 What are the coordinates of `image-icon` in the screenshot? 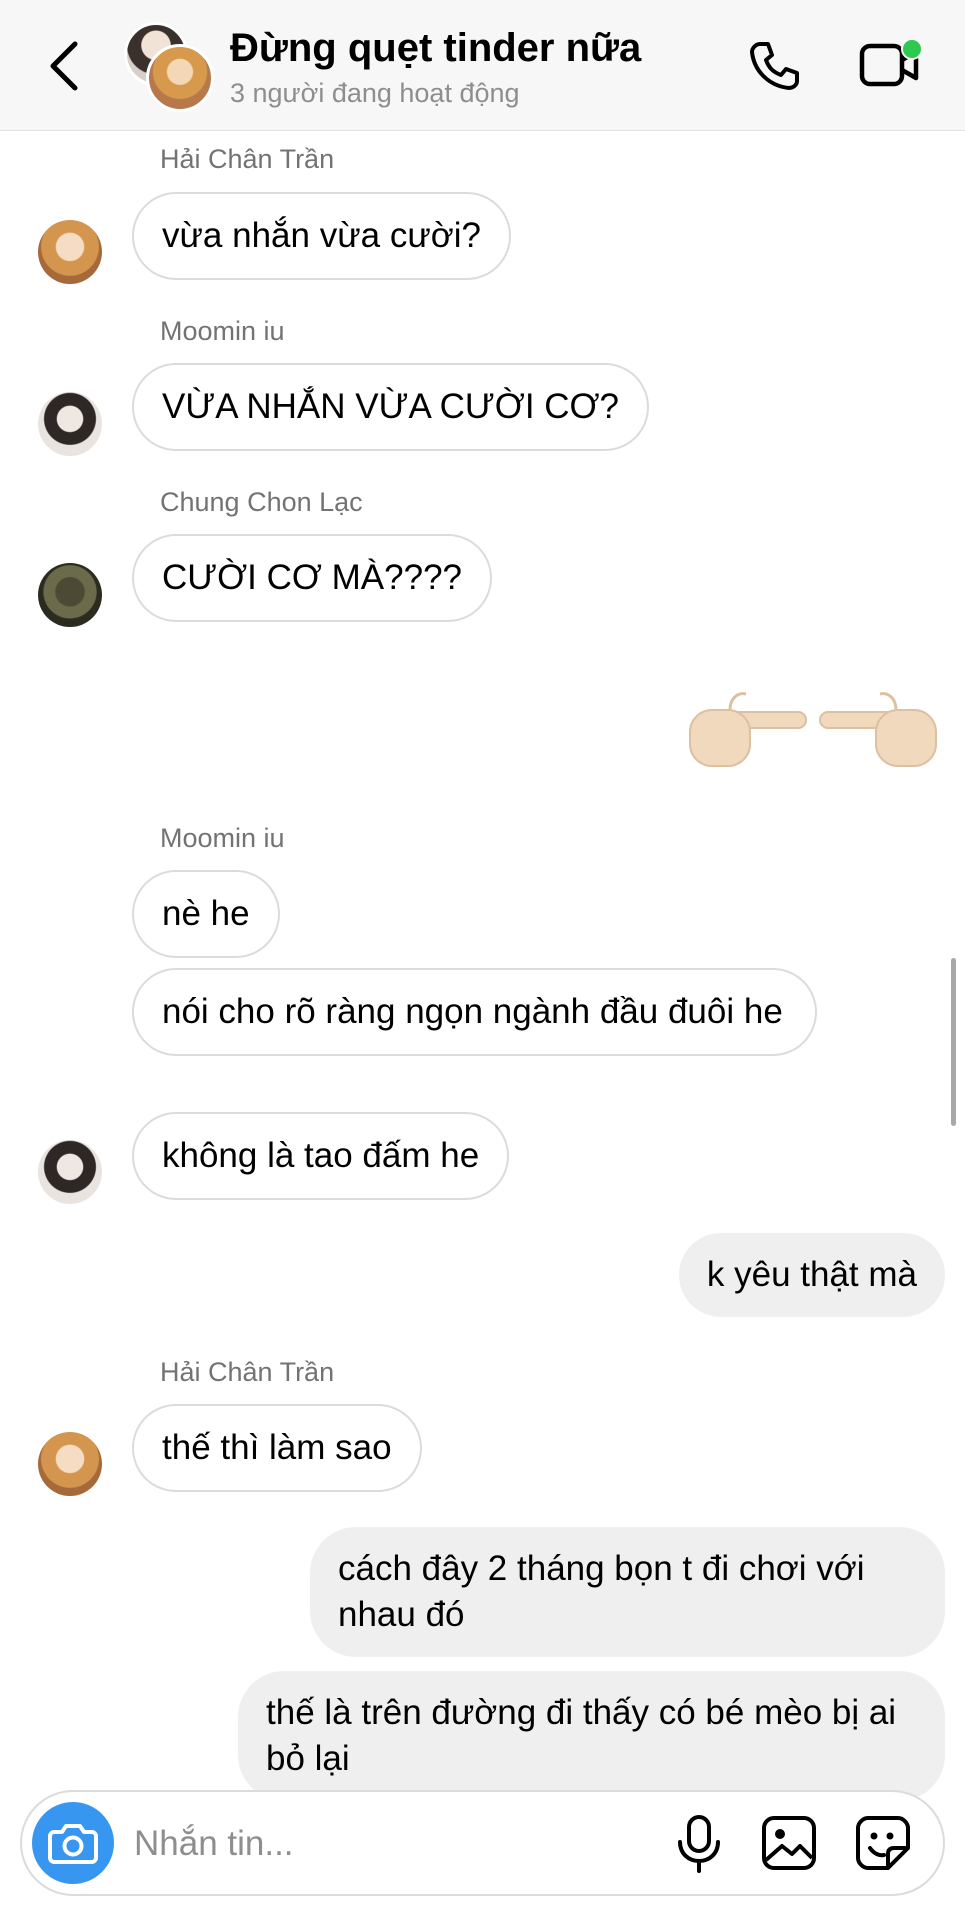 It's located at (789, 1843).